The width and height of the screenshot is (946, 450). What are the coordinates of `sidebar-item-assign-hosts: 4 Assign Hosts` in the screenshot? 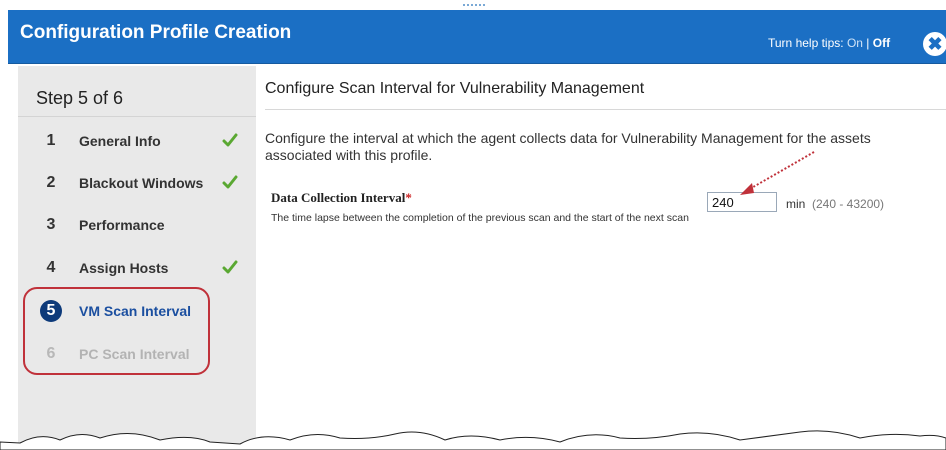 It's located at (137, 268).